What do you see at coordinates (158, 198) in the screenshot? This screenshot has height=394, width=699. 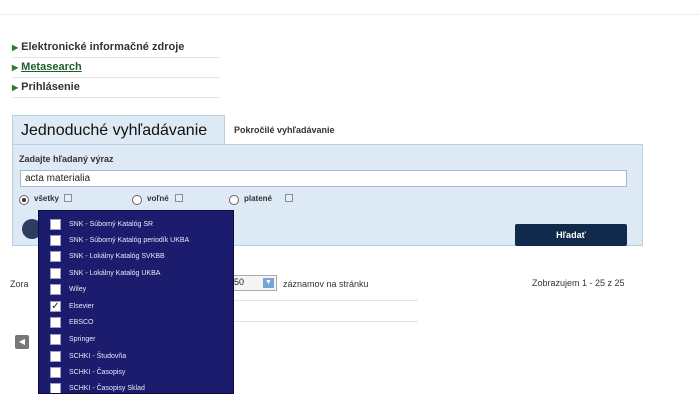 I see `radio-free-label: voľné` at bounding box center [158, 198].